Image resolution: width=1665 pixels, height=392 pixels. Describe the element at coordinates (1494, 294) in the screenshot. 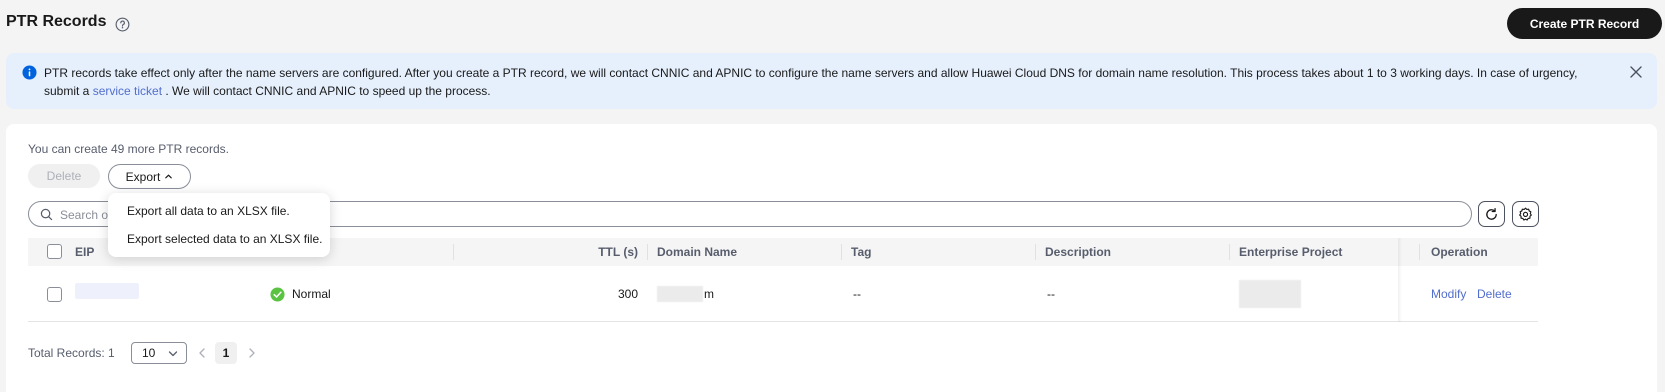

I see `delete-link: Delete` at that location.